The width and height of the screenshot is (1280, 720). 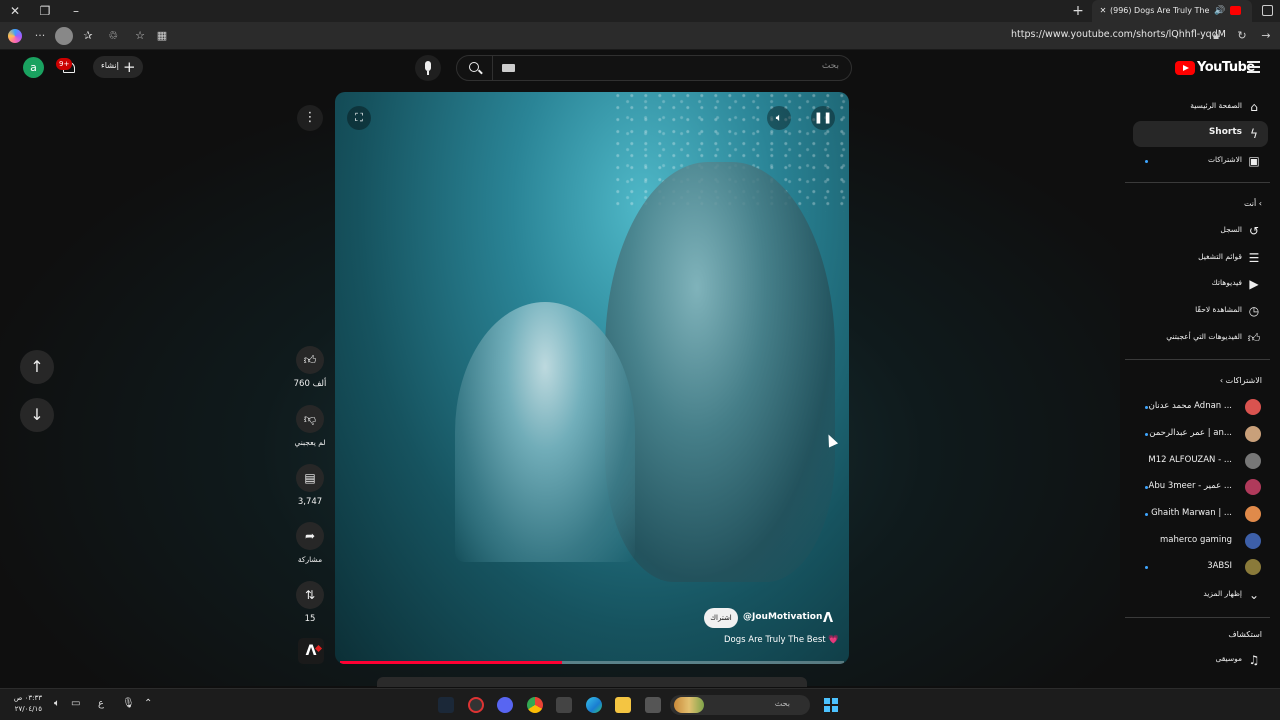 I want to click on search-button, so click(x=475, y=68).